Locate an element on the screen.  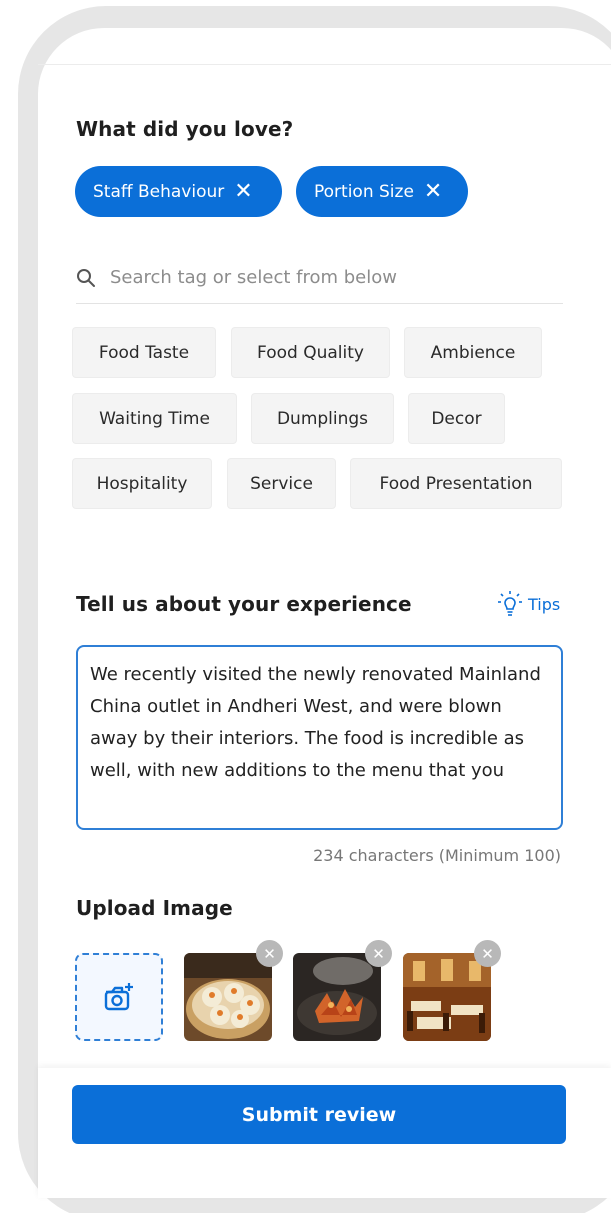
lightbulb-icon is located at coordinates (510, 603).